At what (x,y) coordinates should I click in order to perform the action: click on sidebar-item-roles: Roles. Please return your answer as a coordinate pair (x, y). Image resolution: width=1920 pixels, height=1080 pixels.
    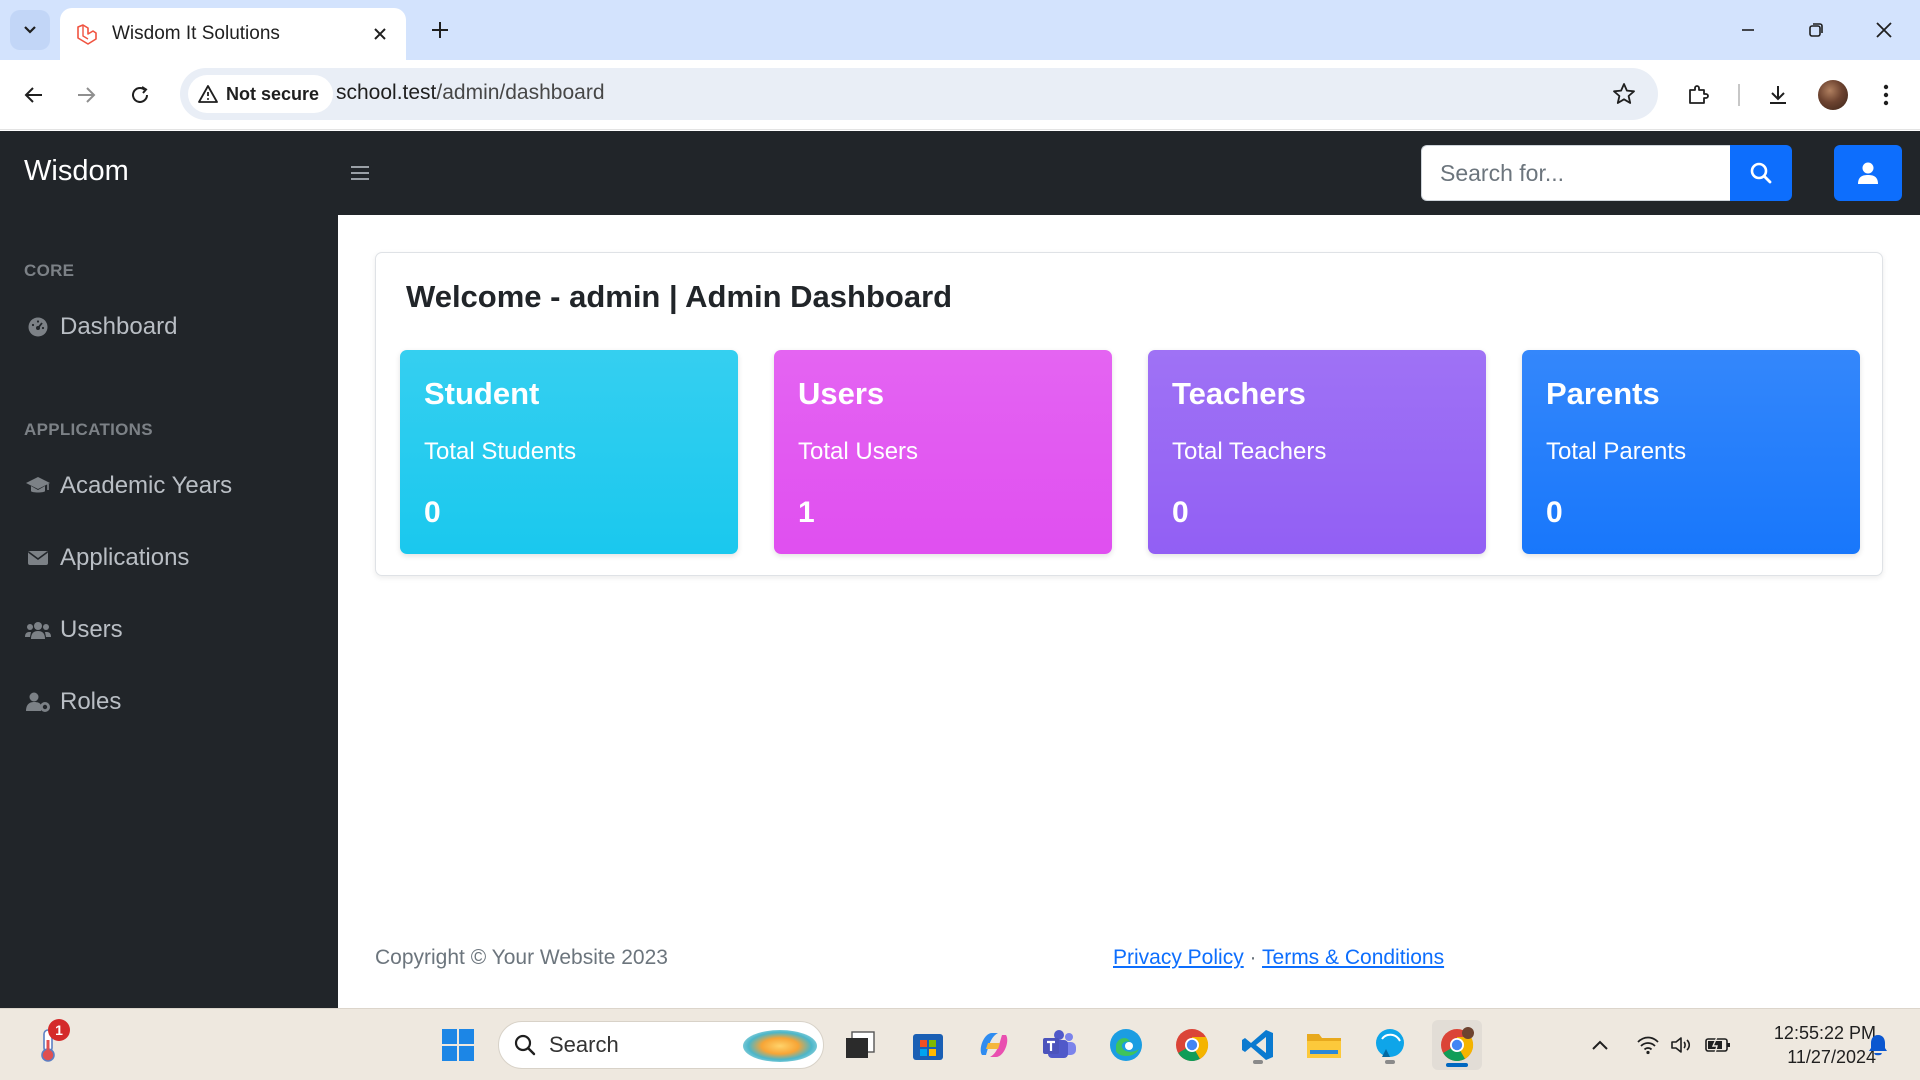
    Looking at the image, I should click on (72, 702).